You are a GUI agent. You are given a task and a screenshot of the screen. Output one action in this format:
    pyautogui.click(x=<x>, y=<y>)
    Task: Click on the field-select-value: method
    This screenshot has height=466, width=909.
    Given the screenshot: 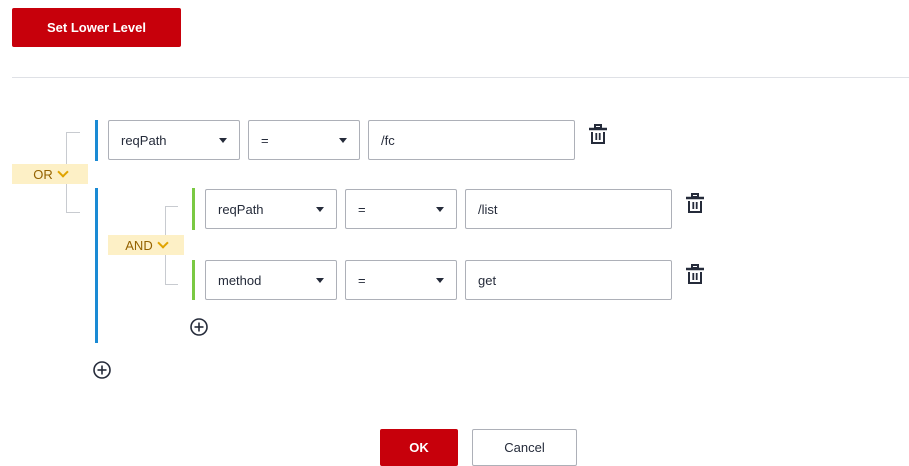 What is the action you would take?
    pyautogui.click(x=240, y=280)
    